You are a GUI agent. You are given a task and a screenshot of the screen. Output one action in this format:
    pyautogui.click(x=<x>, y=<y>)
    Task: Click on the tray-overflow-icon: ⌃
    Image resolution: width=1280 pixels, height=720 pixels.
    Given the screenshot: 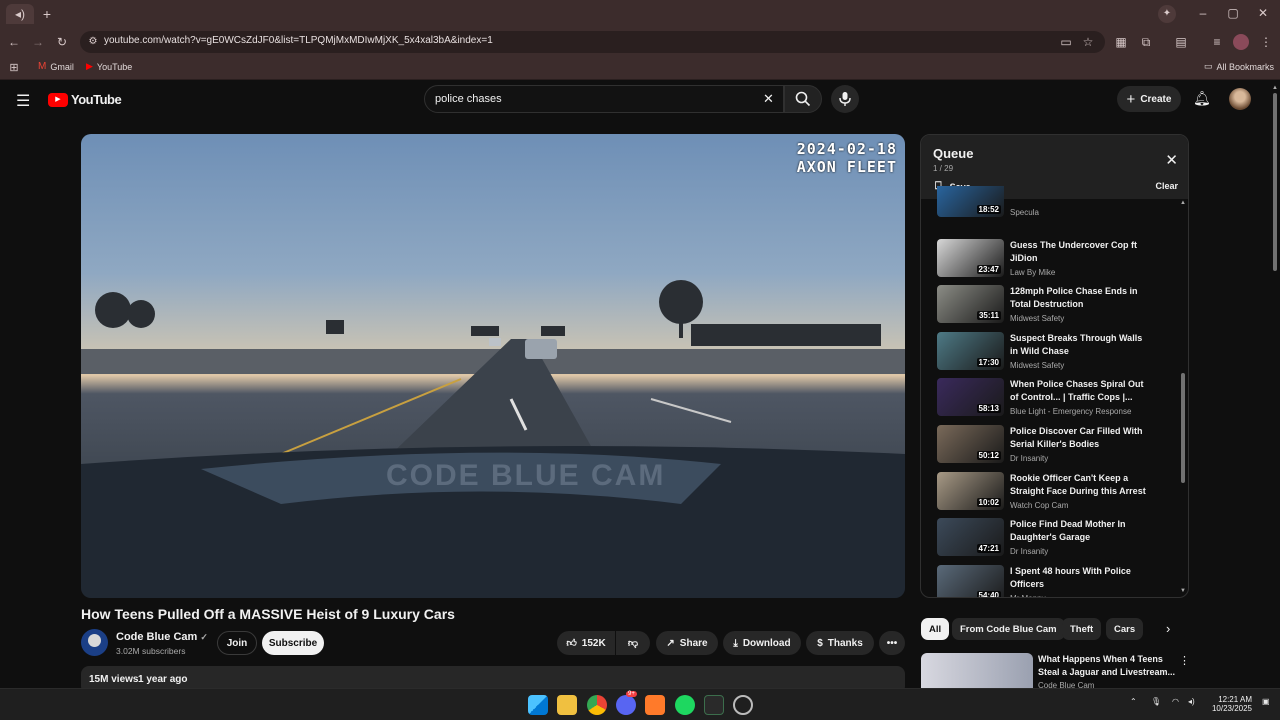 What is the action you would take?
    pyautogui.click(x=1133, y=701)
    